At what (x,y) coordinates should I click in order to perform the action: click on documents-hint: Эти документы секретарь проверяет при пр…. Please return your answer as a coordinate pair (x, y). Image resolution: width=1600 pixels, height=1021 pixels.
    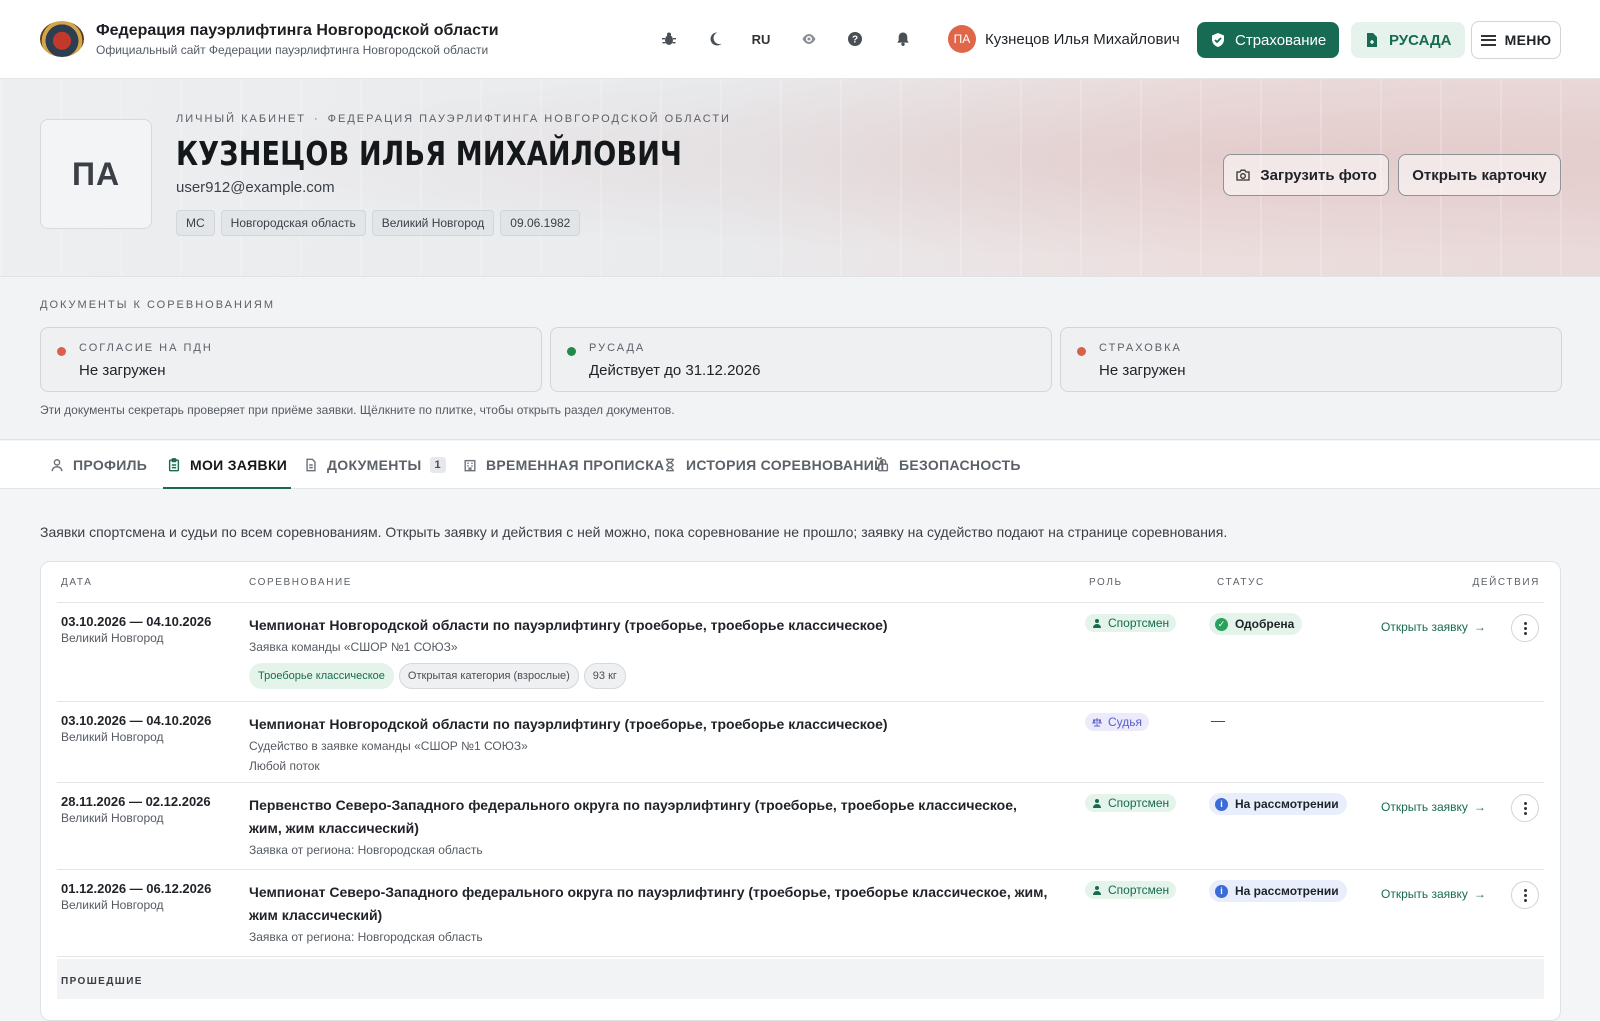
    Looking at the image, I should click on (357, 410).